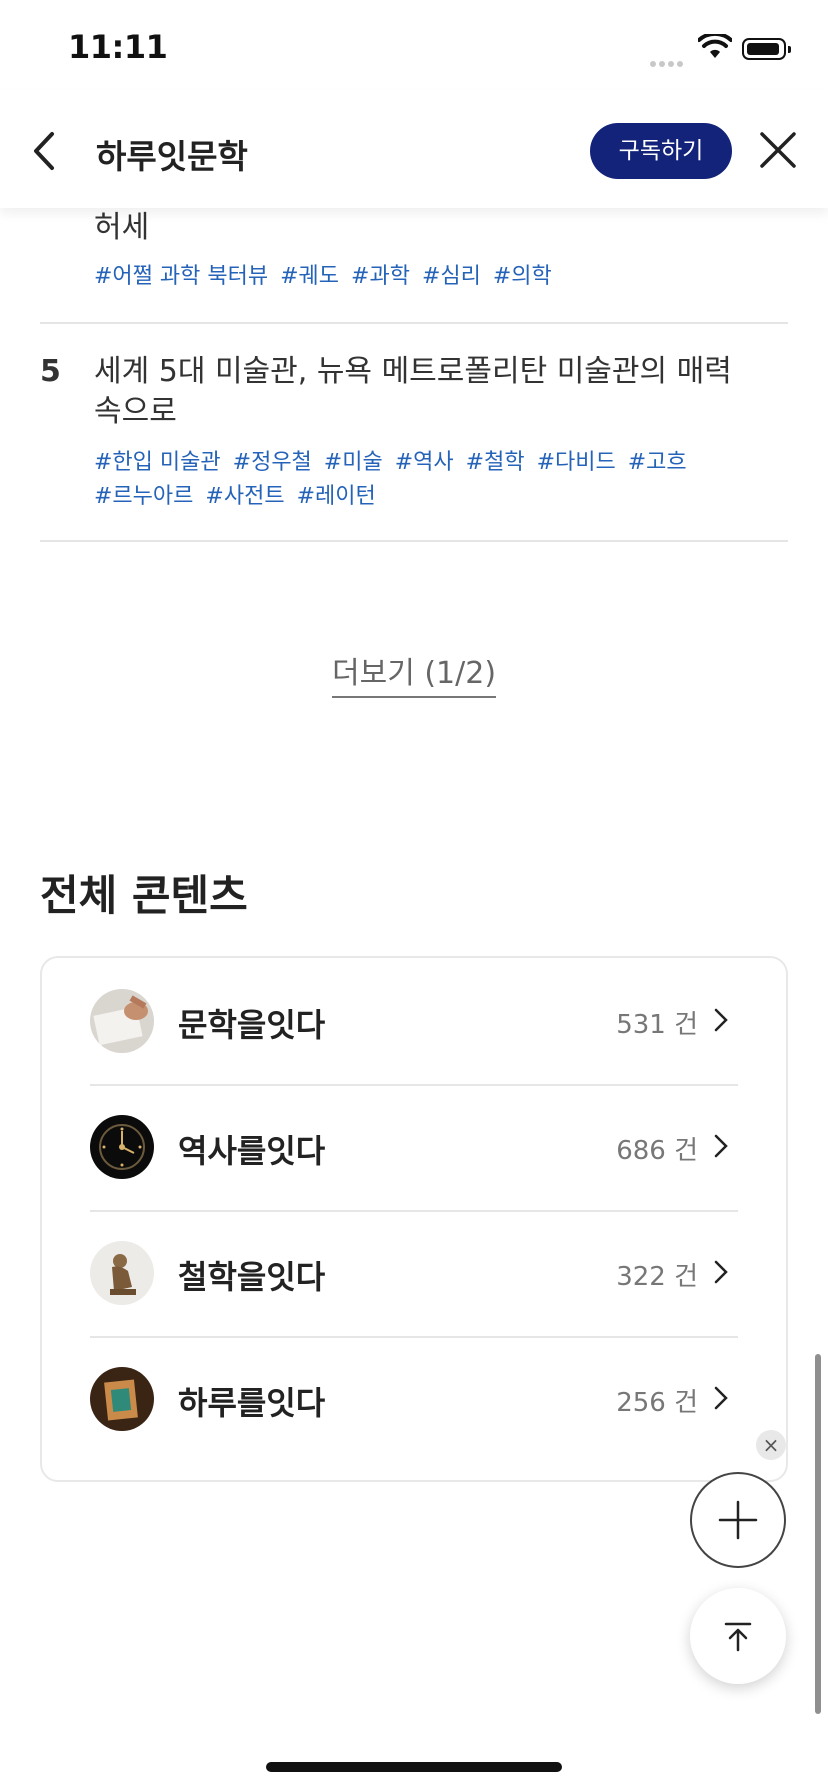 The image size is (828, 1792). Describe the element at coordinates (118, 47) in the screenshot. I see `status-time: 11:11` at that location.